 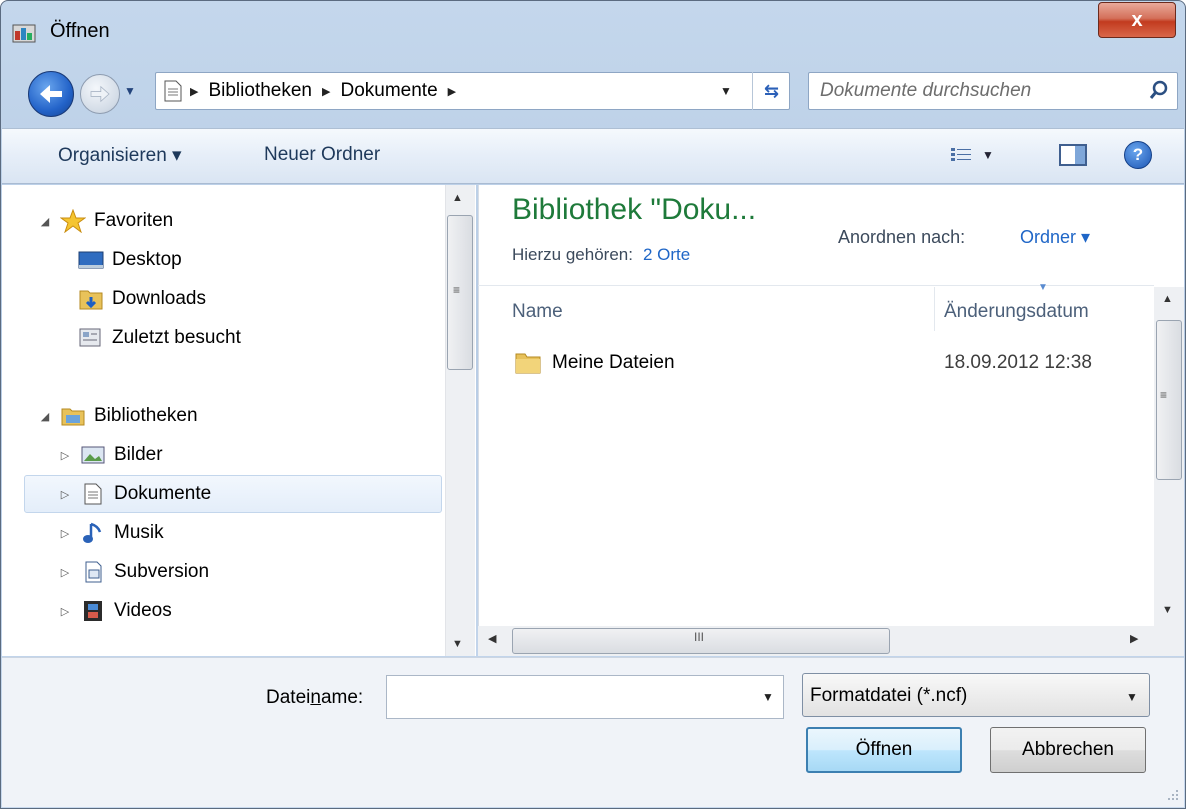 I want to click on refresh-icon: ⇆, so click(x=771, y=90).